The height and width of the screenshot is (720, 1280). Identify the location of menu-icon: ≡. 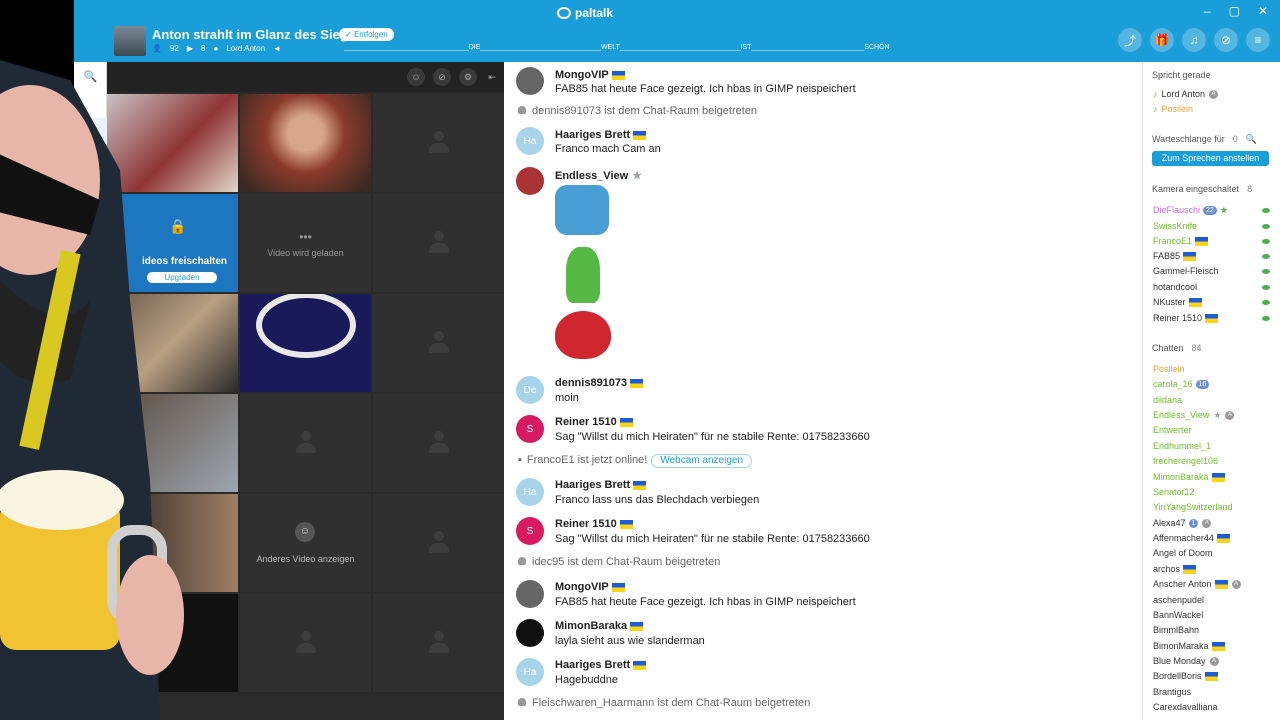
(1258, 40).